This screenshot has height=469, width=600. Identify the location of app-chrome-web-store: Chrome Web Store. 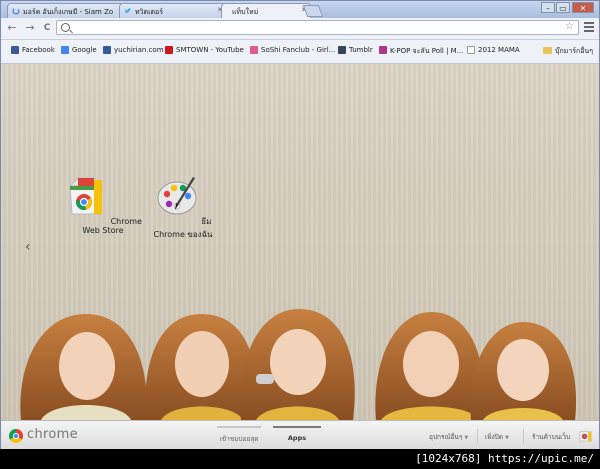
(103, 204).